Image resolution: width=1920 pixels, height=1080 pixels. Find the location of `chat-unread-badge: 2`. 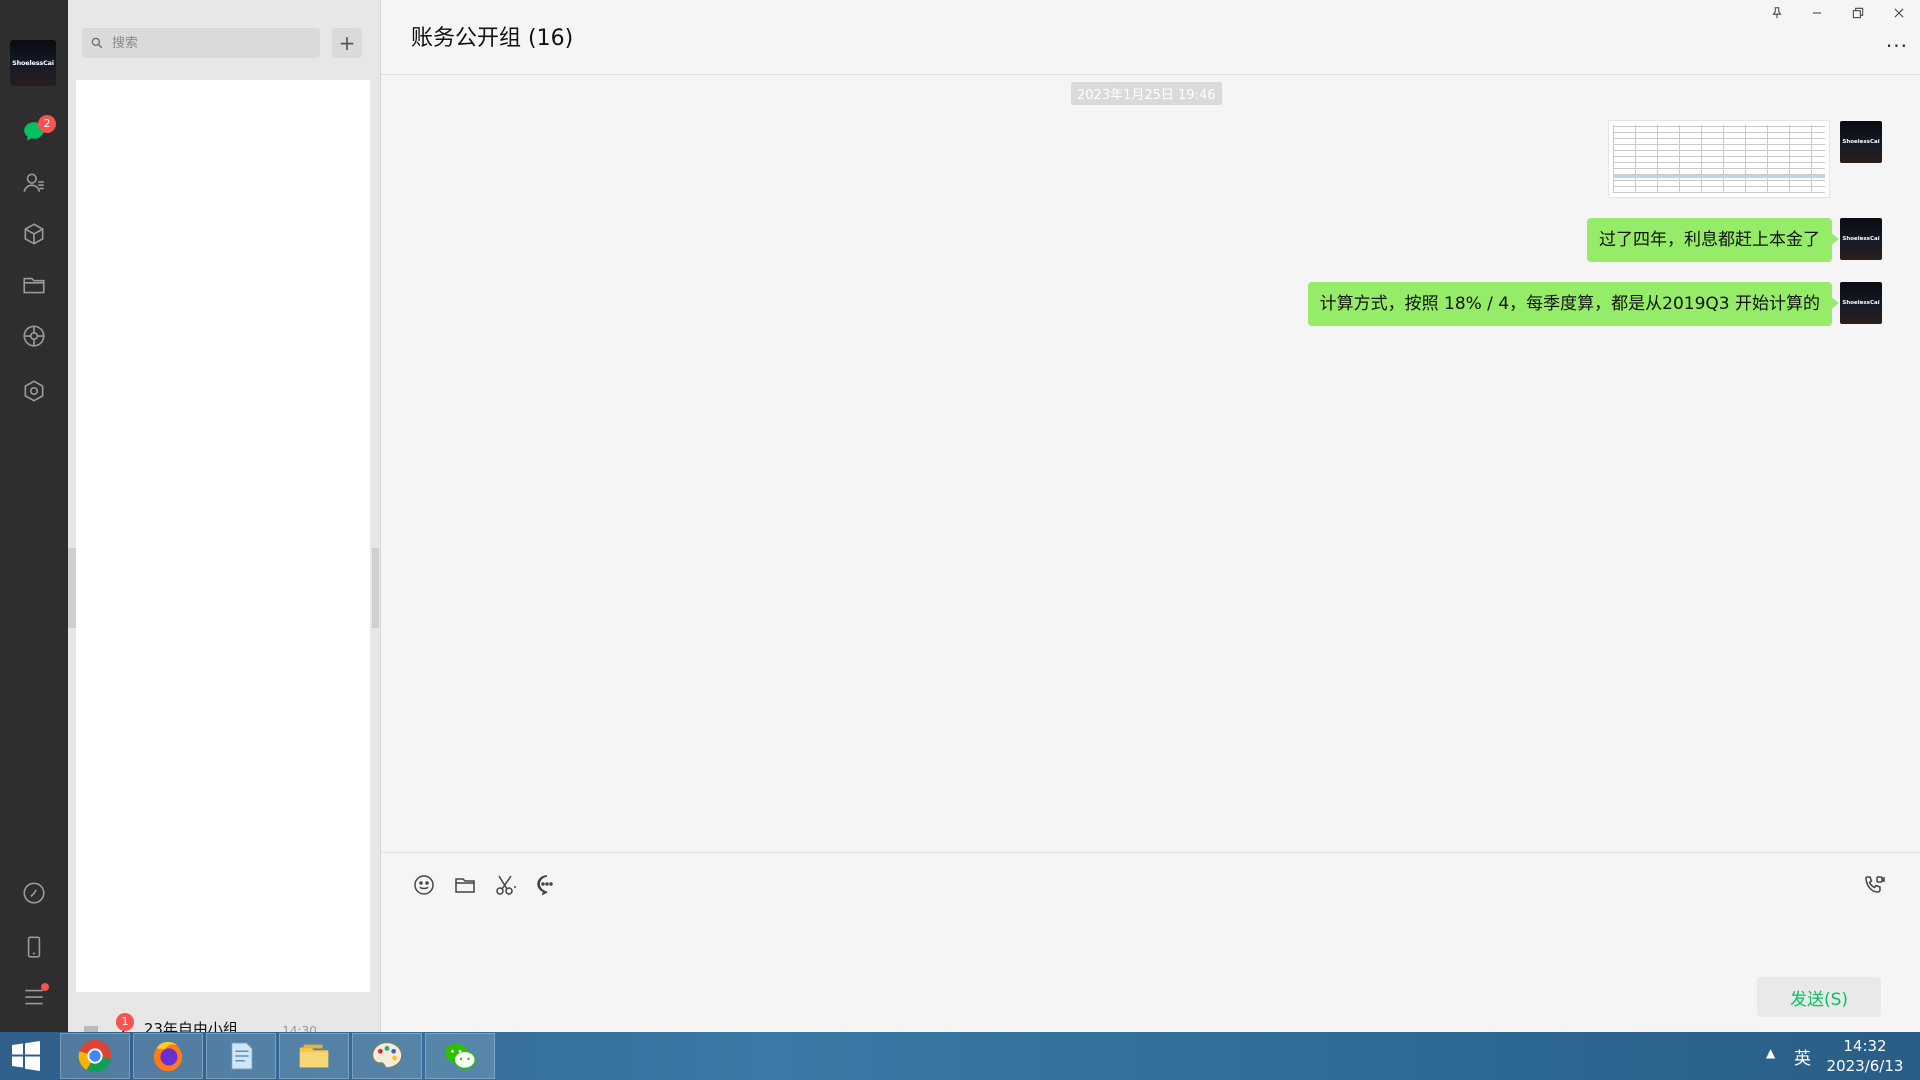

chat-unread-badge: 2 is located at coordinates (47, 124).